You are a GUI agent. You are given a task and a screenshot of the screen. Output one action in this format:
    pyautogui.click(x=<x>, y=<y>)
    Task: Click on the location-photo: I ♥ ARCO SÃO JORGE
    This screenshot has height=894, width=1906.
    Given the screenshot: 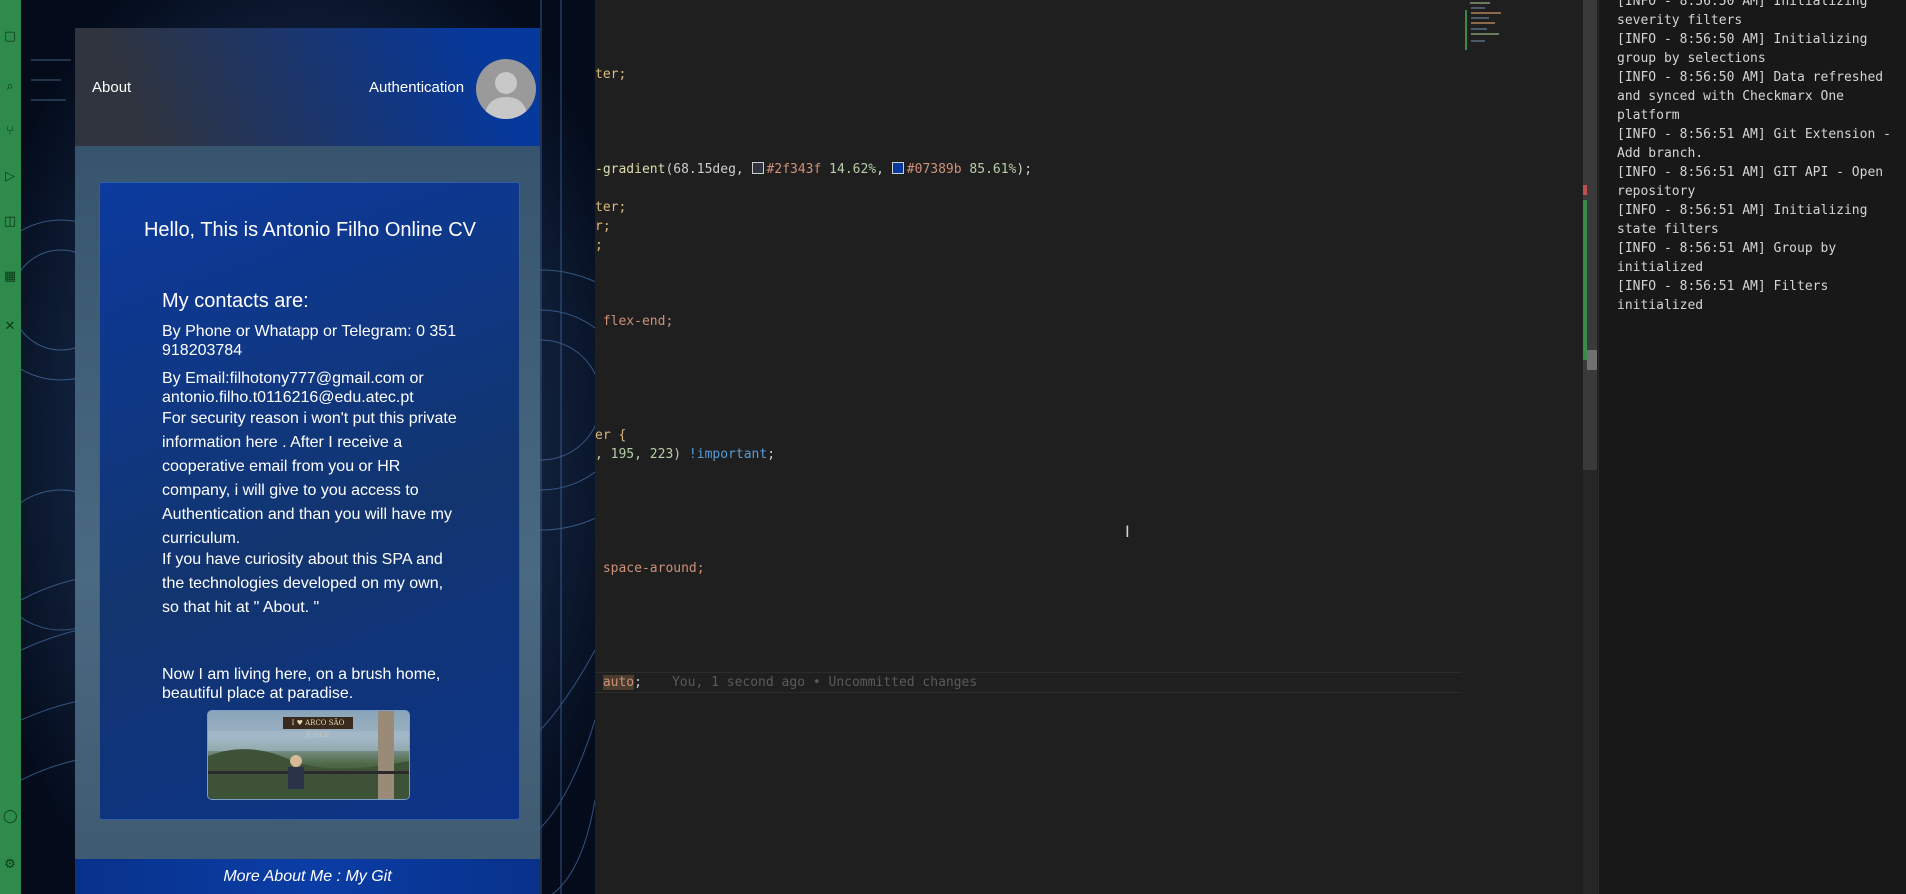 What is the action you would take?
    pyautogui.click(x=308, y=755)
    